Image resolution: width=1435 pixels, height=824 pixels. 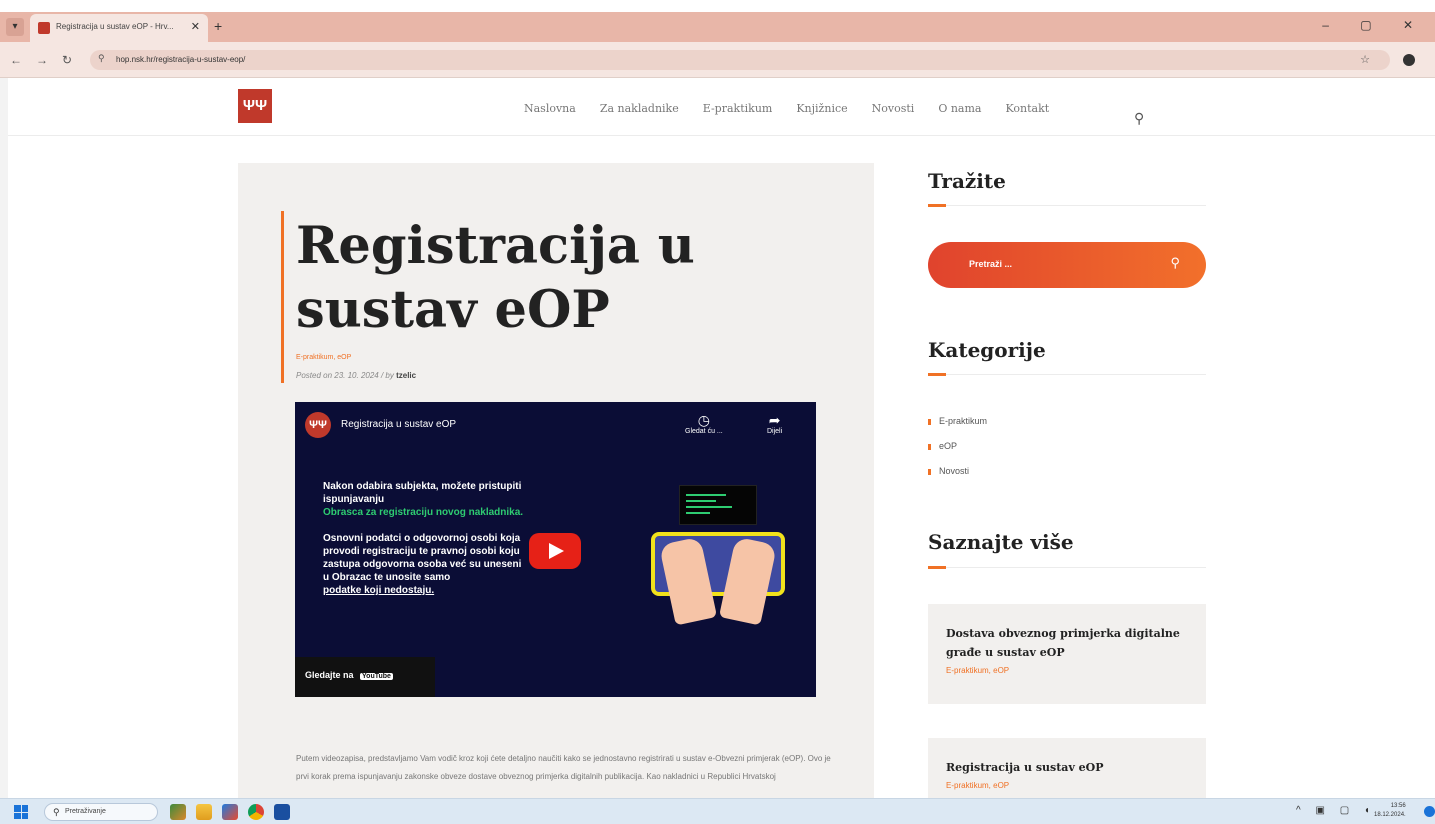 What do you see at coordinates (323, 357) in the screenshot?
I see `post-categories: E-praktikum, eOP` at bounding box center [323, 357].